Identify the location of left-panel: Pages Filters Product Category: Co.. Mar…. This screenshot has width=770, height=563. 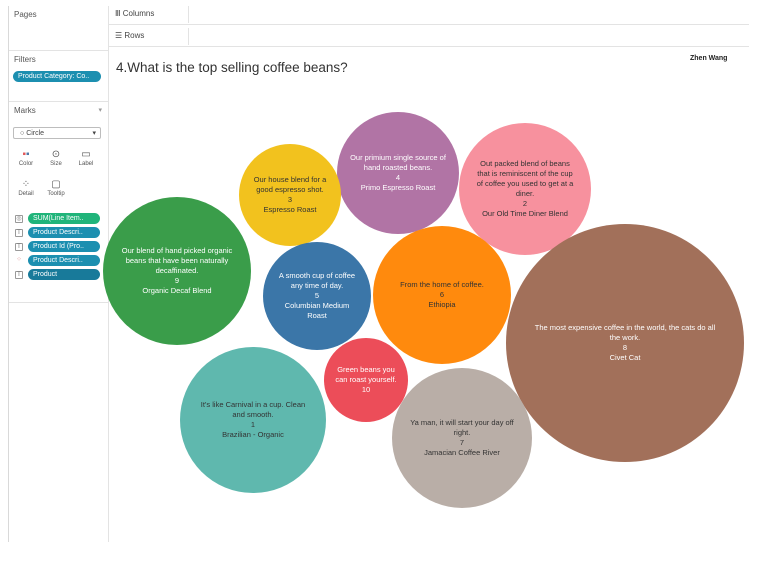
(59, 274).